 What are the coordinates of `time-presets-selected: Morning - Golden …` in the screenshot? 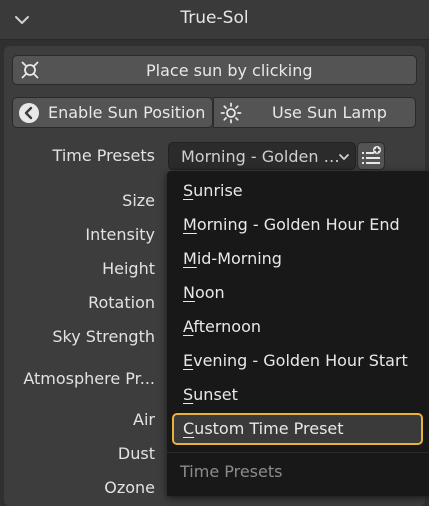 It's located at (260, 156).